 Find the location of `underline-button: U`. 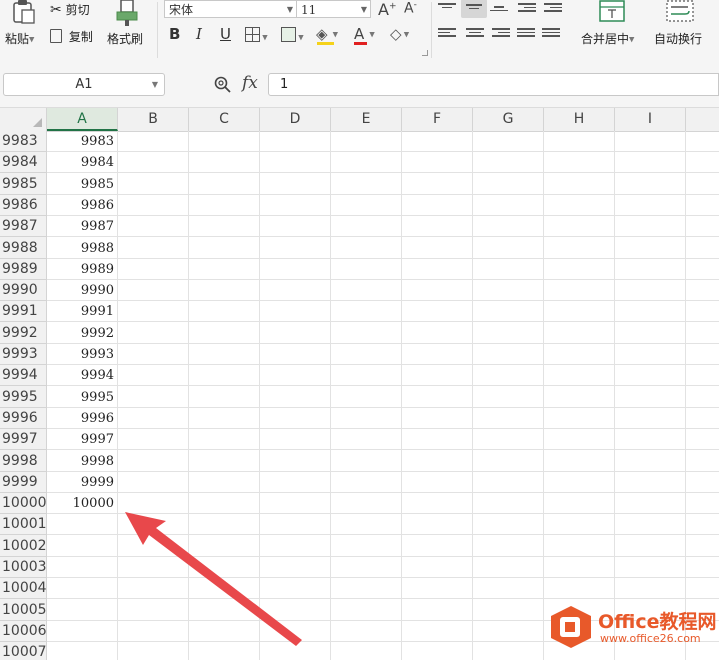

underline-button: U is located at coordinates (225, 34).